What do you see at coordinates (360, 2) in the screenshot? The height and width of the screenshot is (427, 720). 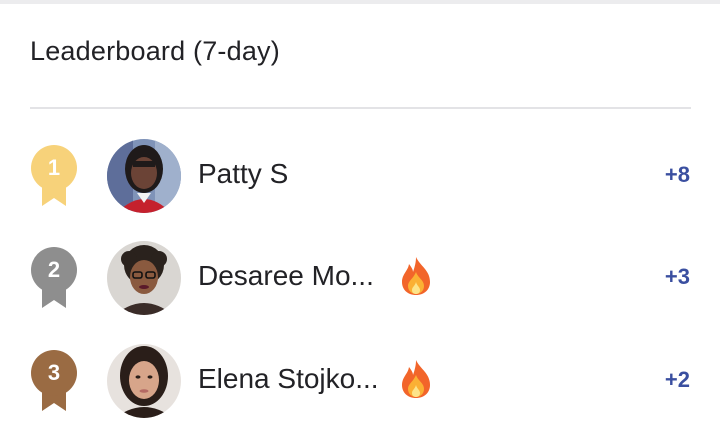 I see `top-divider` at bounding box center [360, 2].